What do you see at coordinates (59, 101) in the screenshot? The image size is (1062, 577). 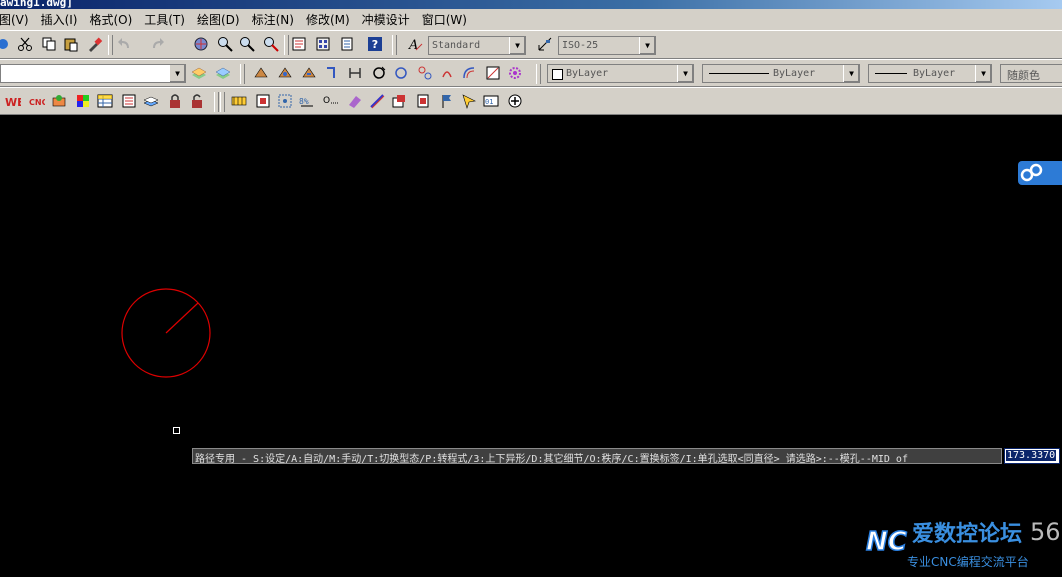 I see `tool-library-icon` at bounding box center [59, 101].